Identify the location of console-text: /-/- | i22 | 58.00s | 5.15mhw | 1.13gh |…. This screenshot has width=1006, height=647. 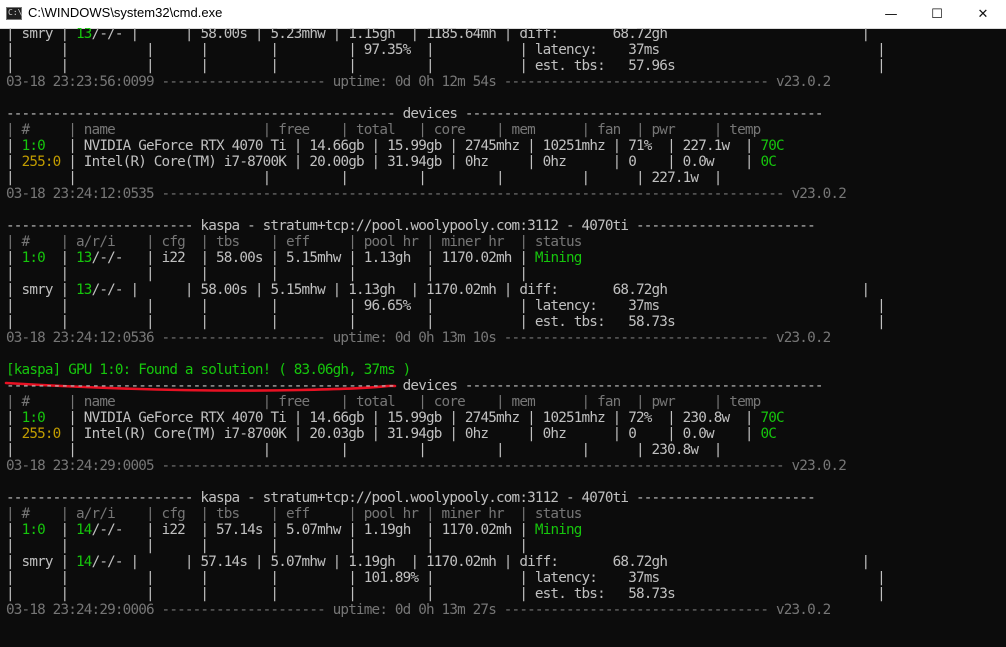
(313, 258).